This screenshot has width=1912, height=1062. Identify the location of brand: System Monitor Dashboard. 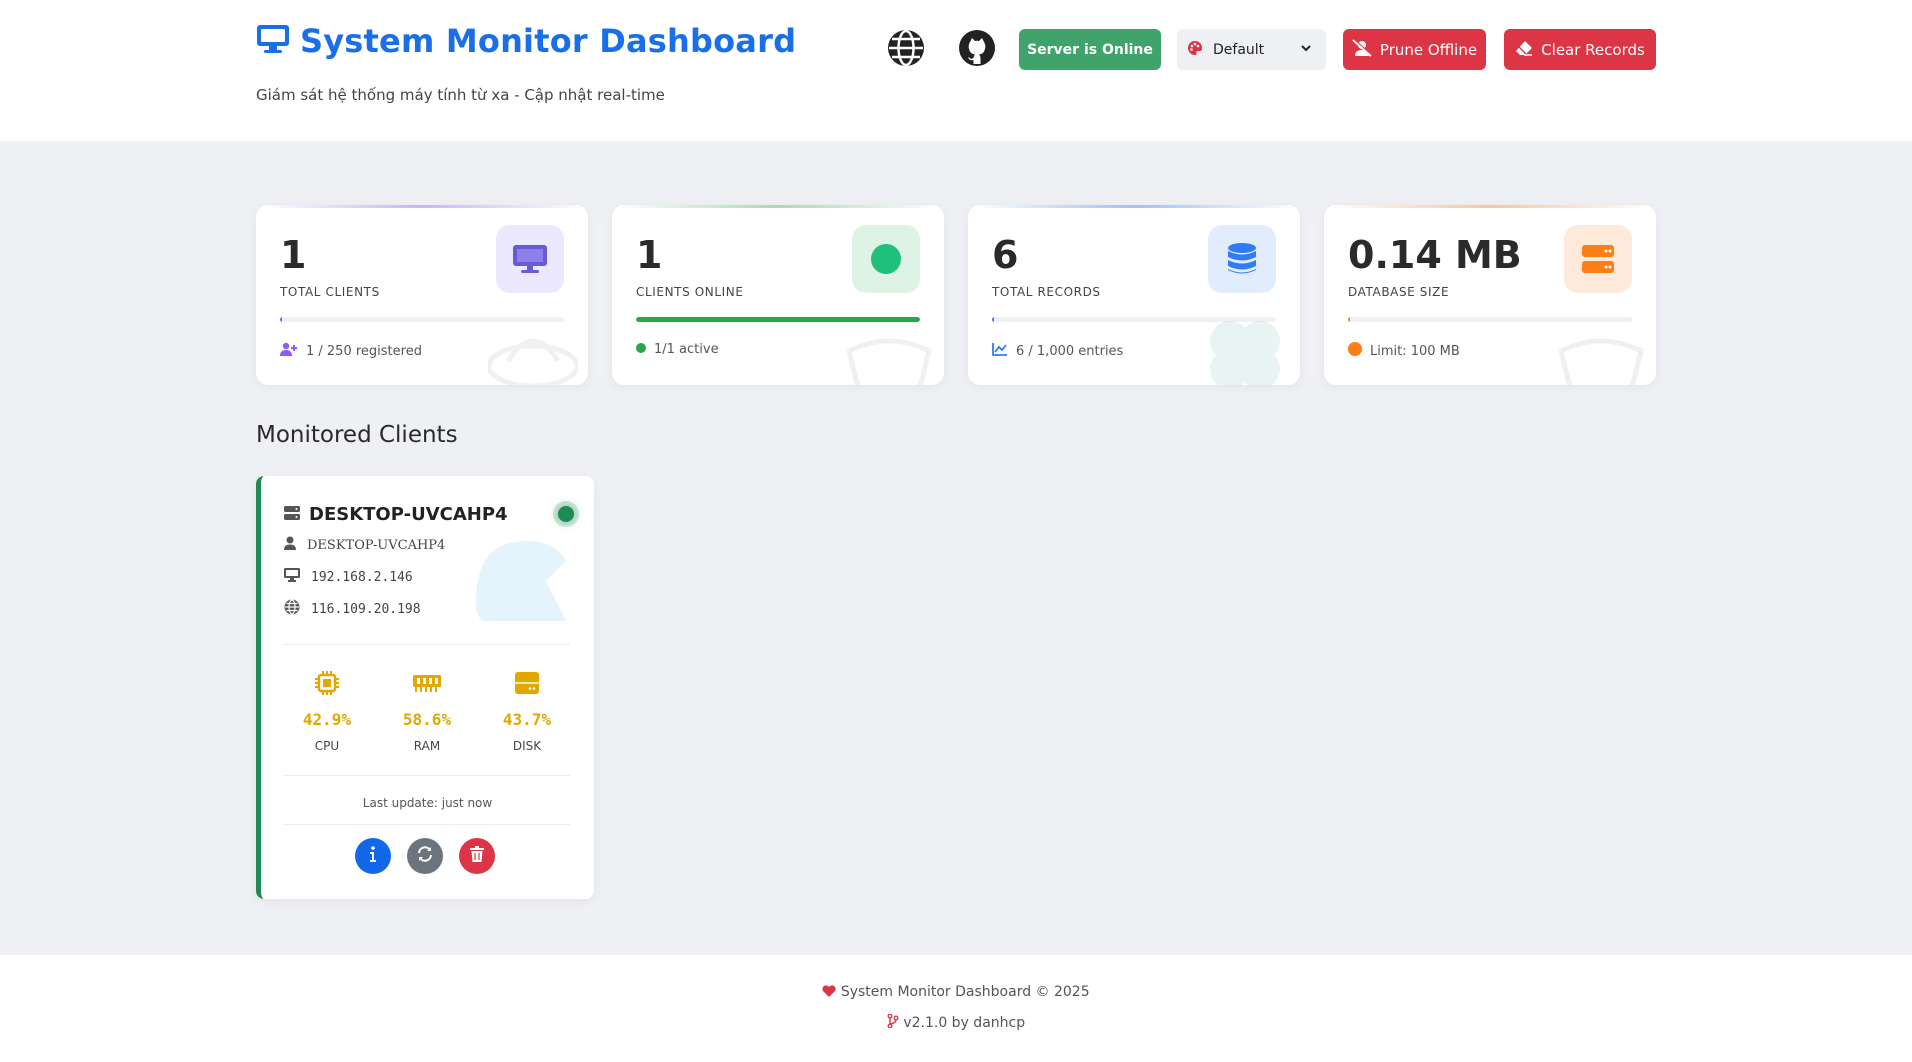
(526, 41).